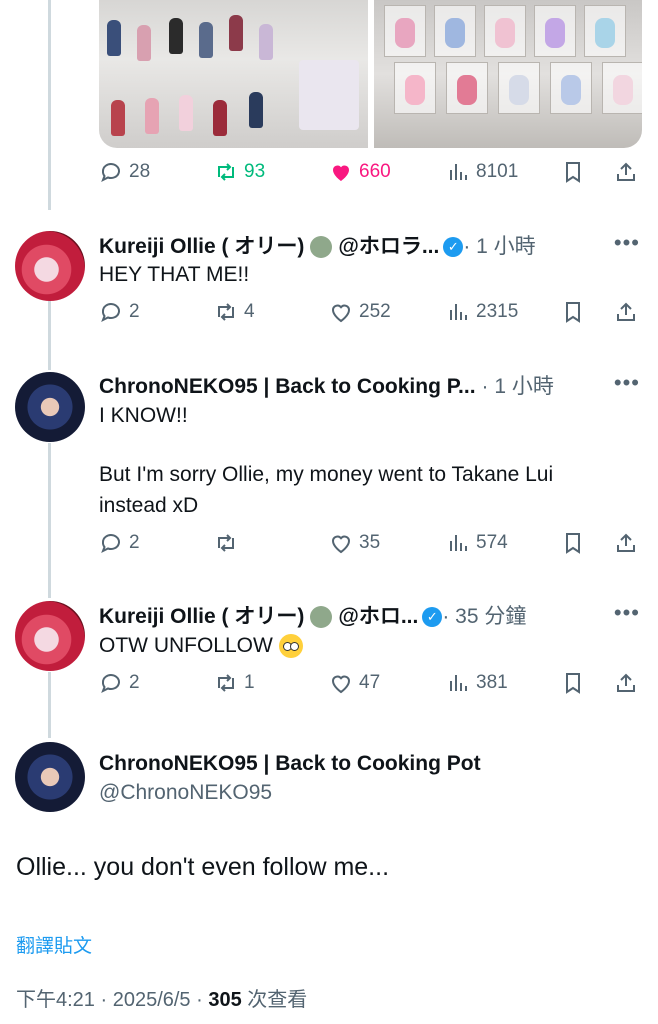 This screenshot has width=658, height=1024. I want to click on retweet-button: 4, so click(234, 312).